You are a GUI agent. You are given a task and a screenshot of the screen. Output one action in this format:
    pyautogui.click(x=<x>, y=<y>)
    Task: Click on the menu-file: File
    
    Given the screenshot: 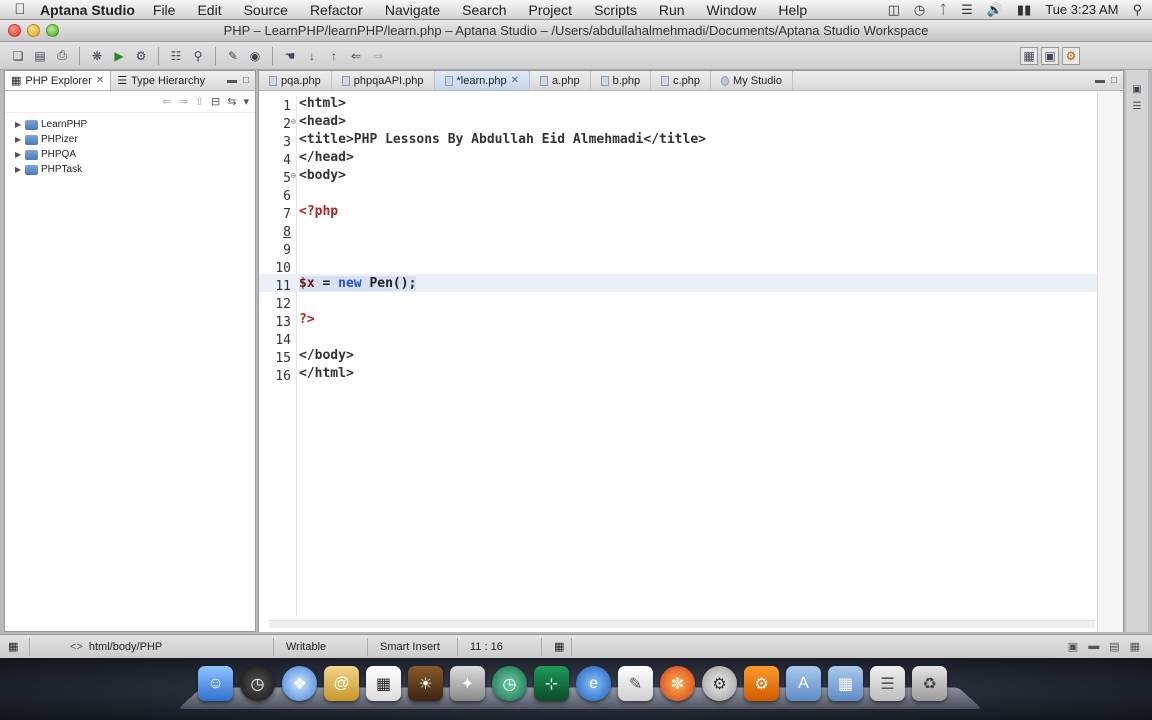 What is the action you would take?
    pyautogui.click(x=164, y=10)
    